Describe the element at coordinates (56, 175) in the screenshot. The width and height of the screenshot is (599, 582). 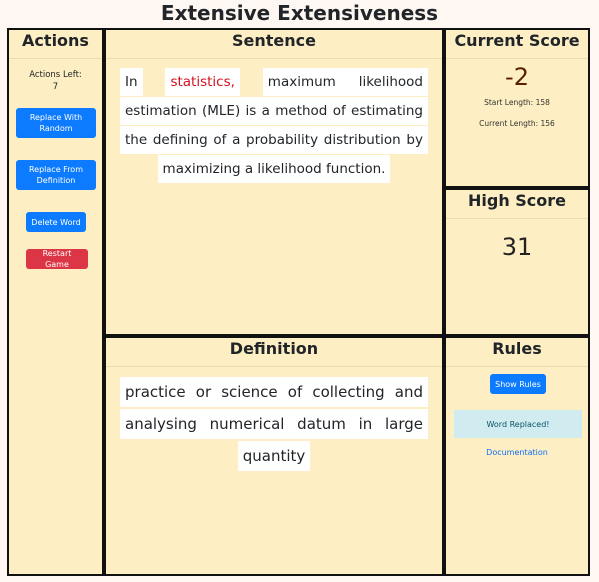
I see `replace-from-definition-button: Replace From Definition` at that location.